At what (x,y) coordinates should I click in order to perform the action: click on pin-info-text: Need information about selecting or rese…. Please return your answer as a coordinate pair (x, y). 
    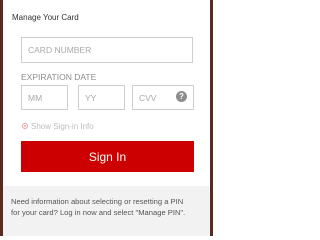
    Looking at the image, I should click on (109, 207).